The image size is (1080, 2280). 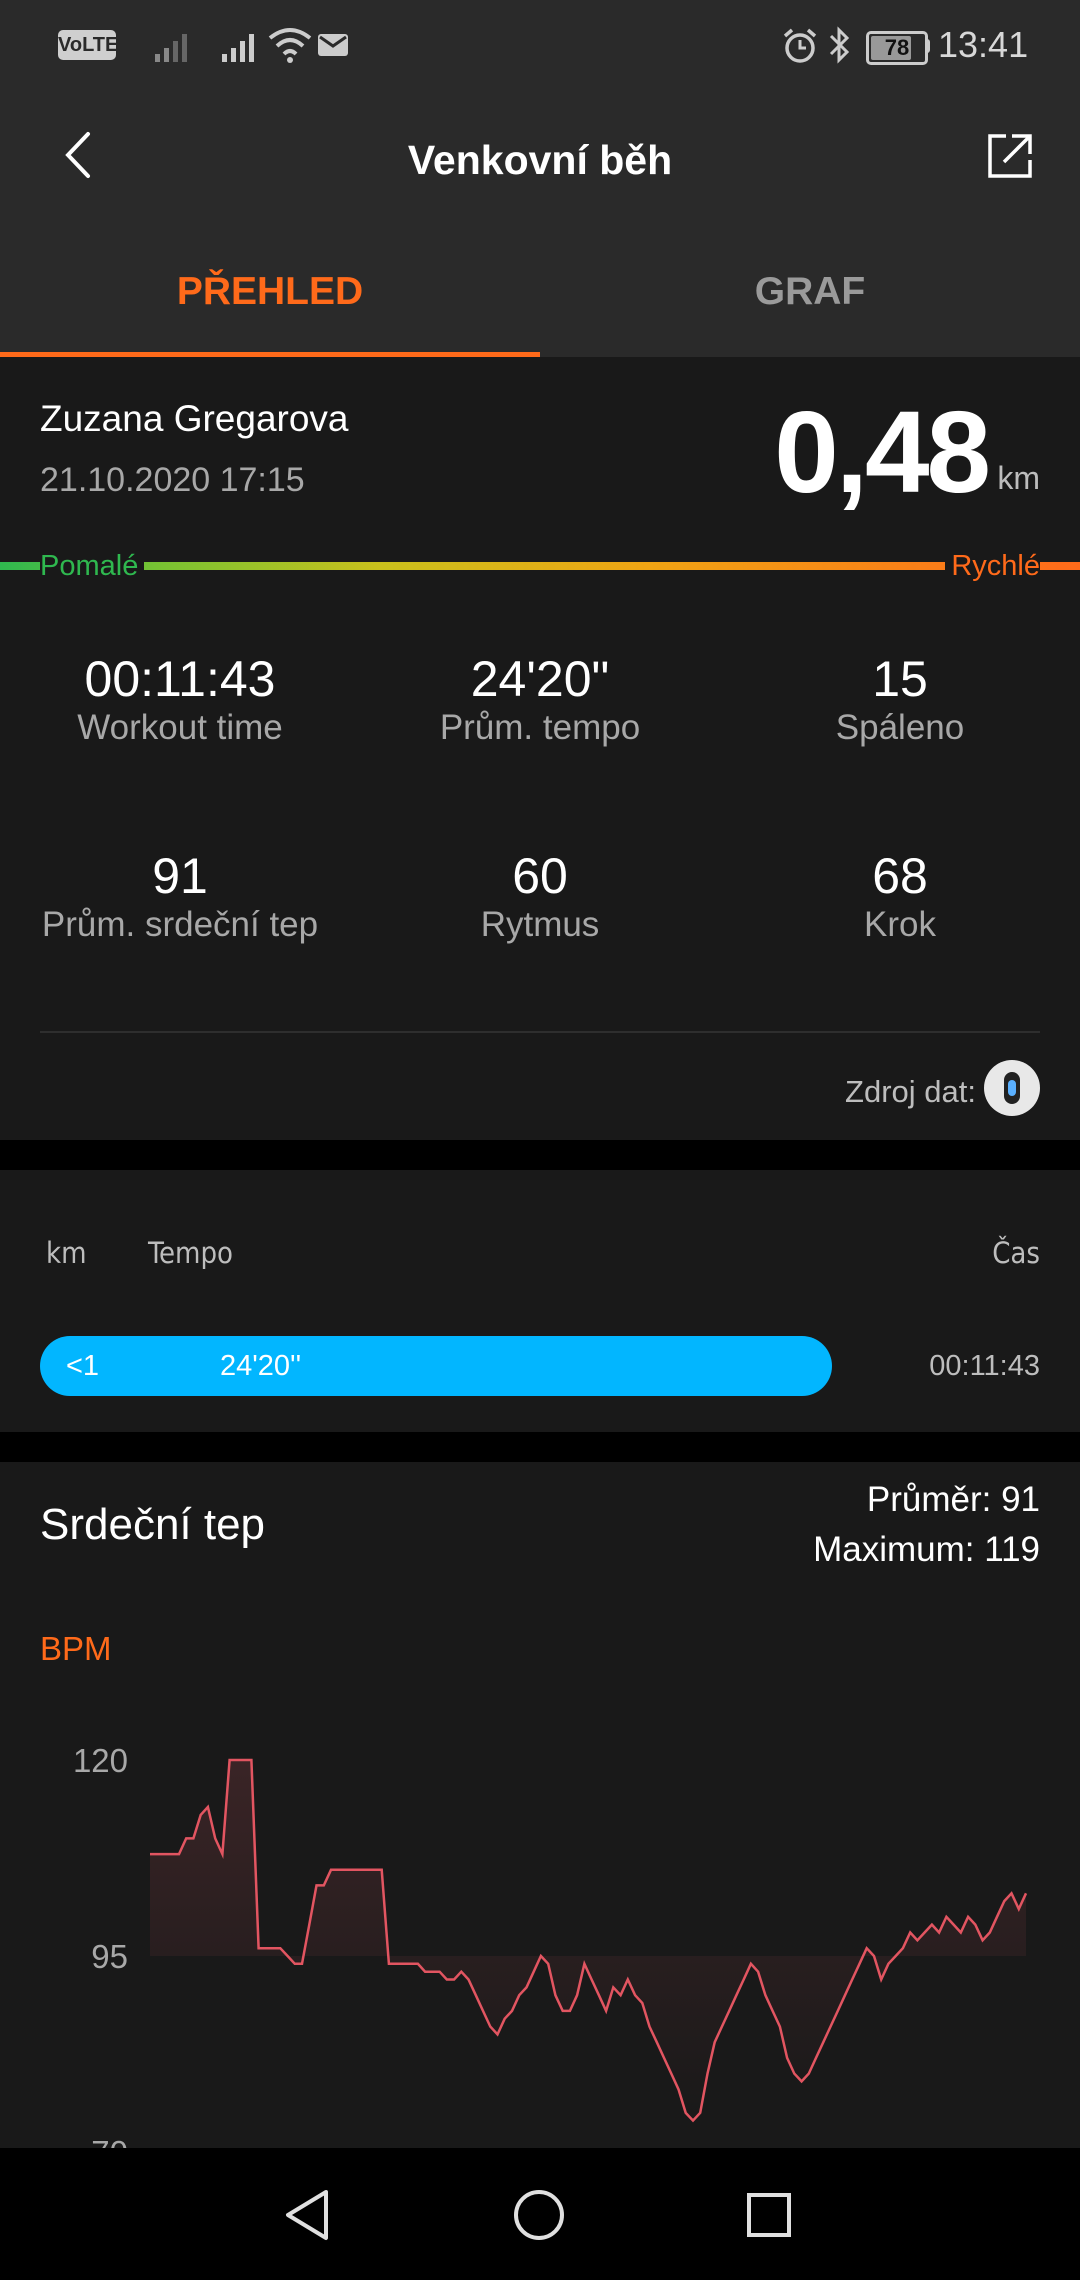 What do you see at coordinates (270, 292) in the screenshot?
I see `tab-overview: PŘEHLED` at bounding box center [270, 292].